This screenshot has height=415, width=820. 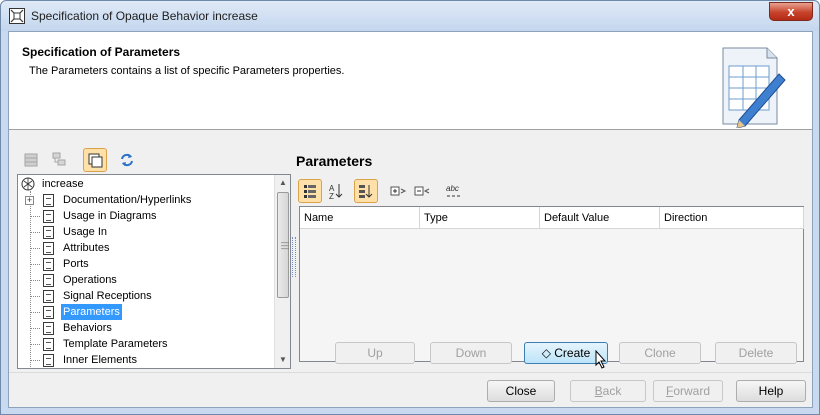 I want to click on tree-item-label: Usage In, so click(x=85, y=232).